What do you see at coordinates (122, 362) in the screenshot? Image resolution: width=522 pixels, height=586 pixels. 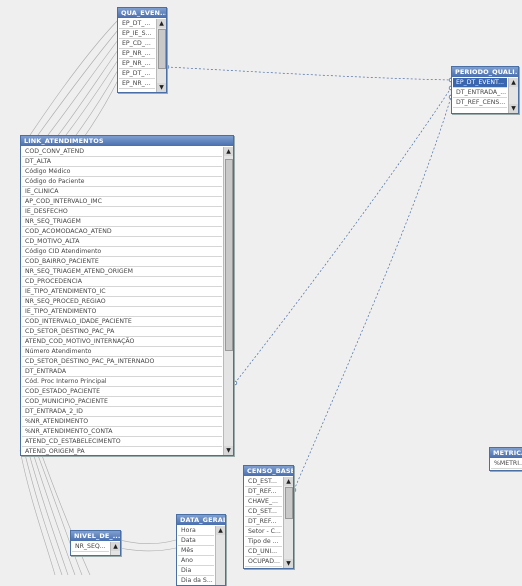 I see `field-row: CD_SETOR_DESTINO_PAC_PA_INTERNADO` at bounding box center [122, 362].